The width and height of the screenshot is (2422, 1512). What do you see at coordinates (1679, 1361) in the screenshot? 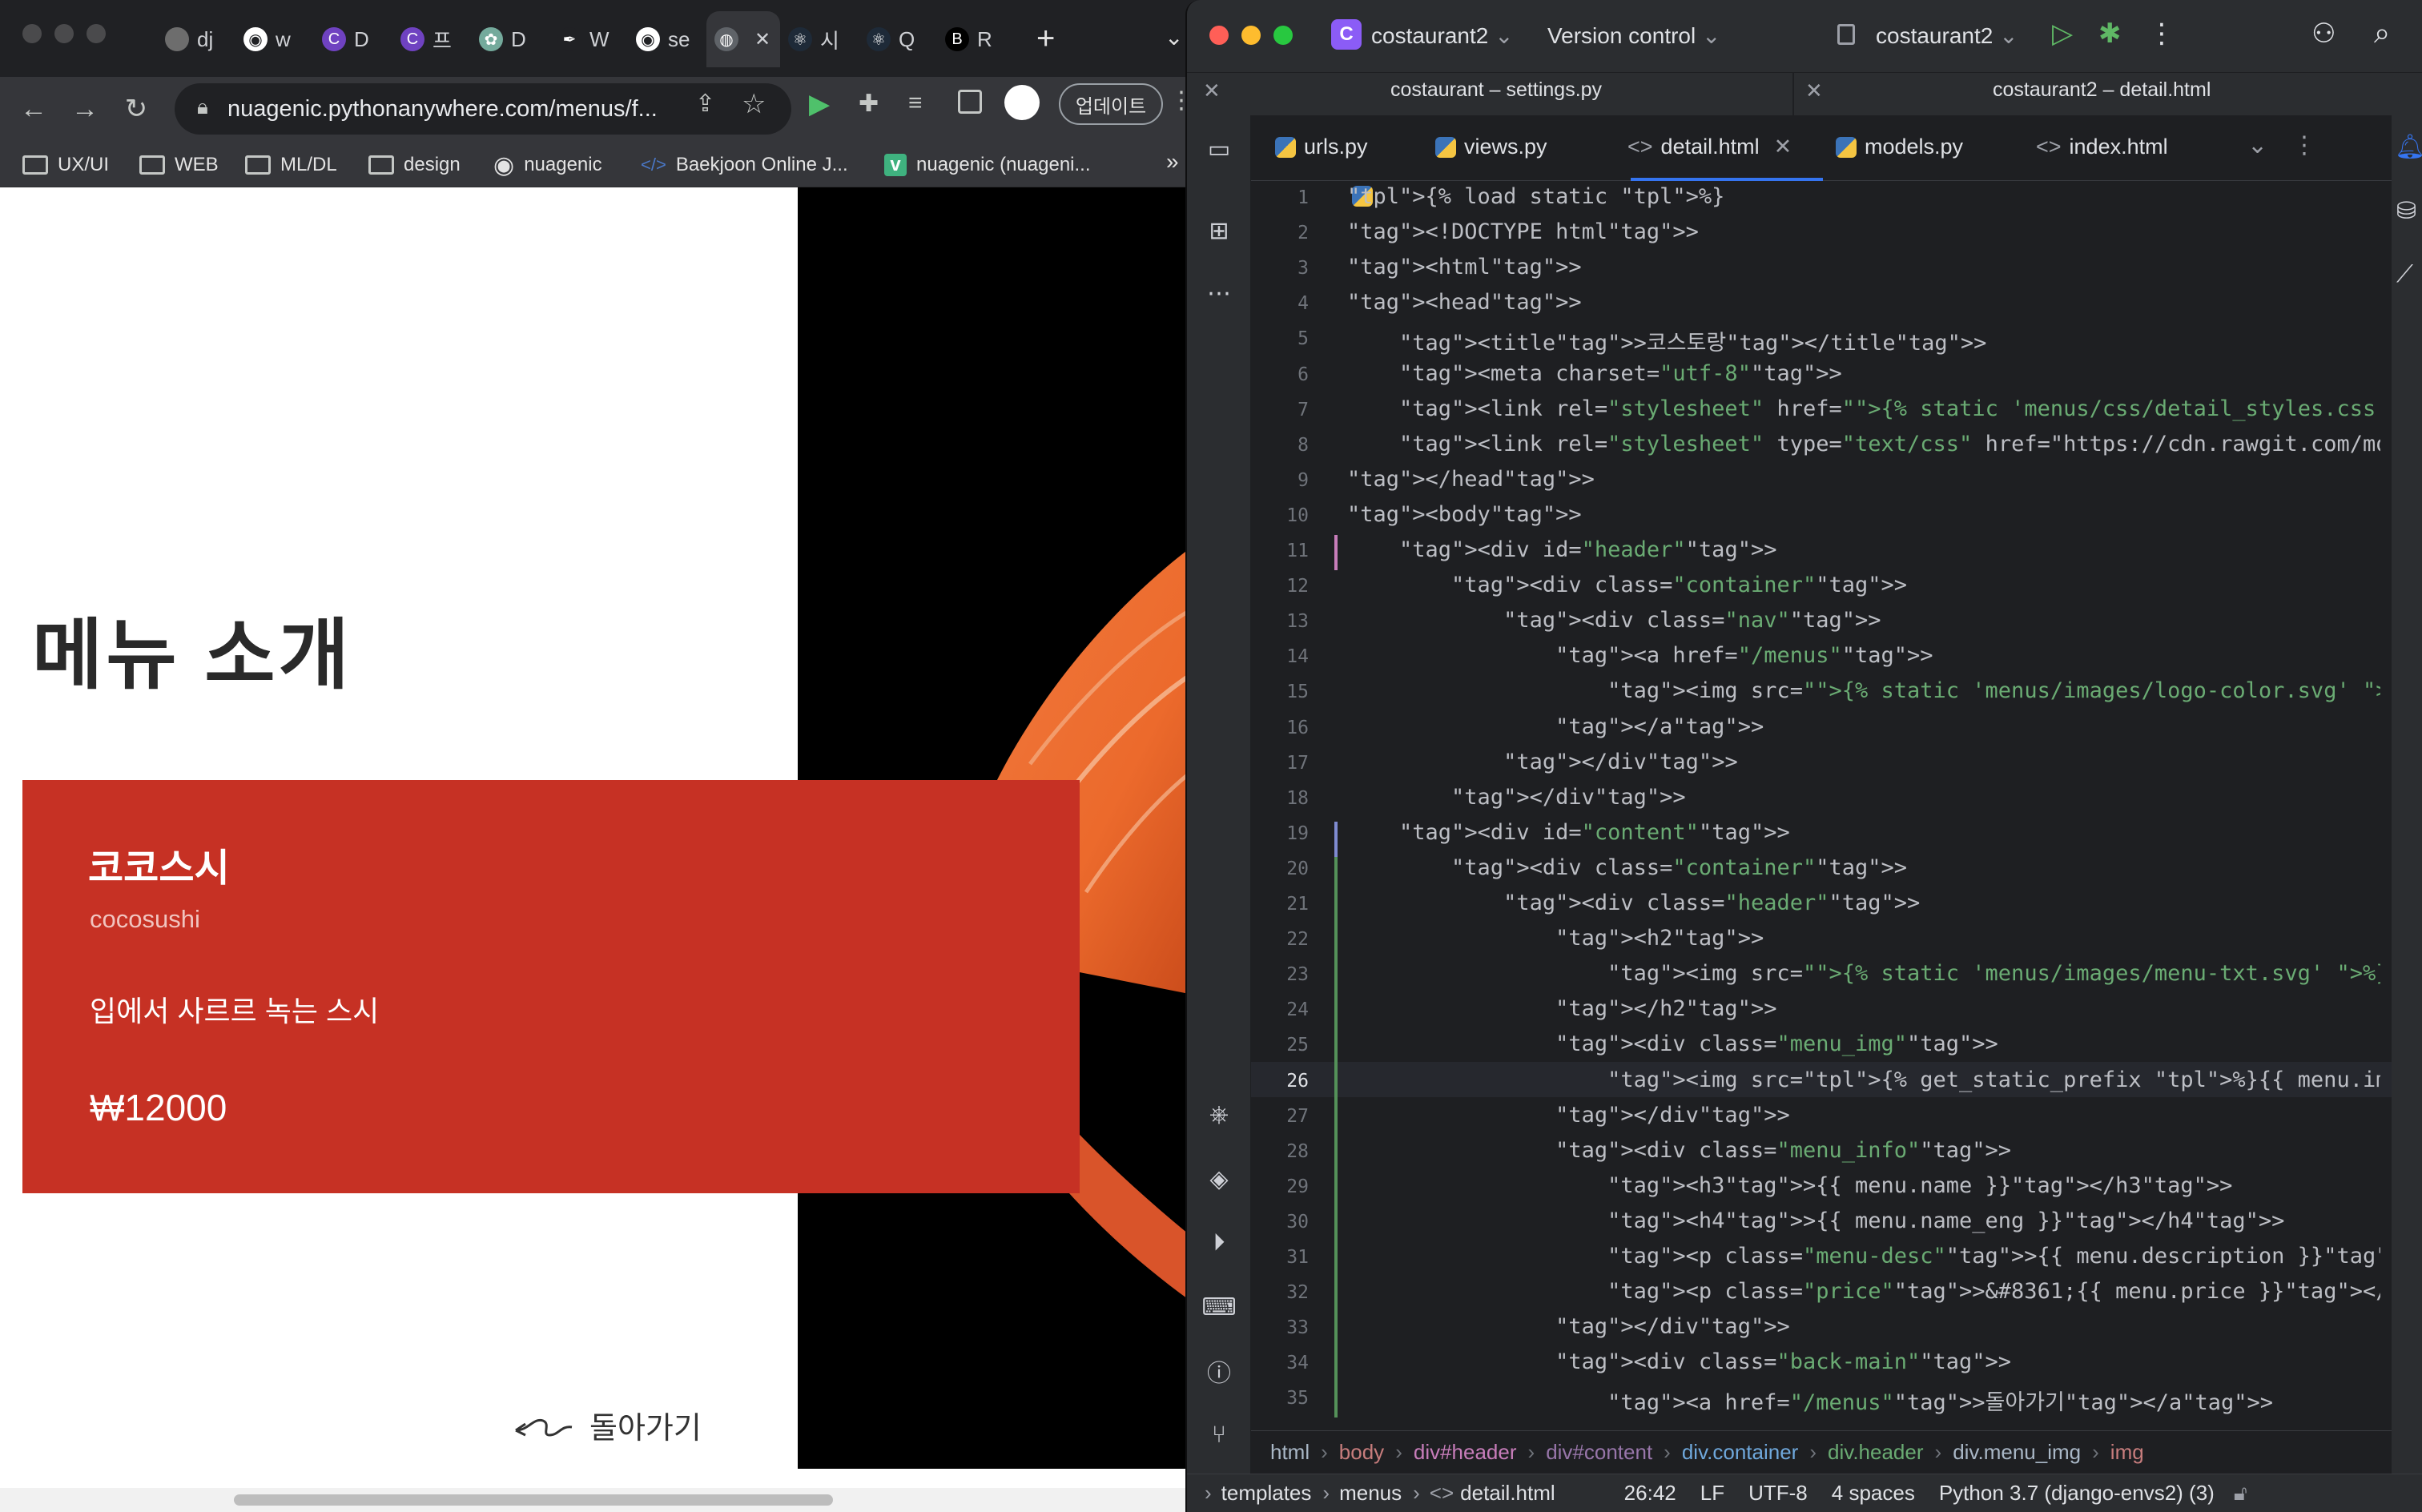
I see `code-line: "tag"><div class="back-main""tag">>` at bounding box center [1679, 1361].